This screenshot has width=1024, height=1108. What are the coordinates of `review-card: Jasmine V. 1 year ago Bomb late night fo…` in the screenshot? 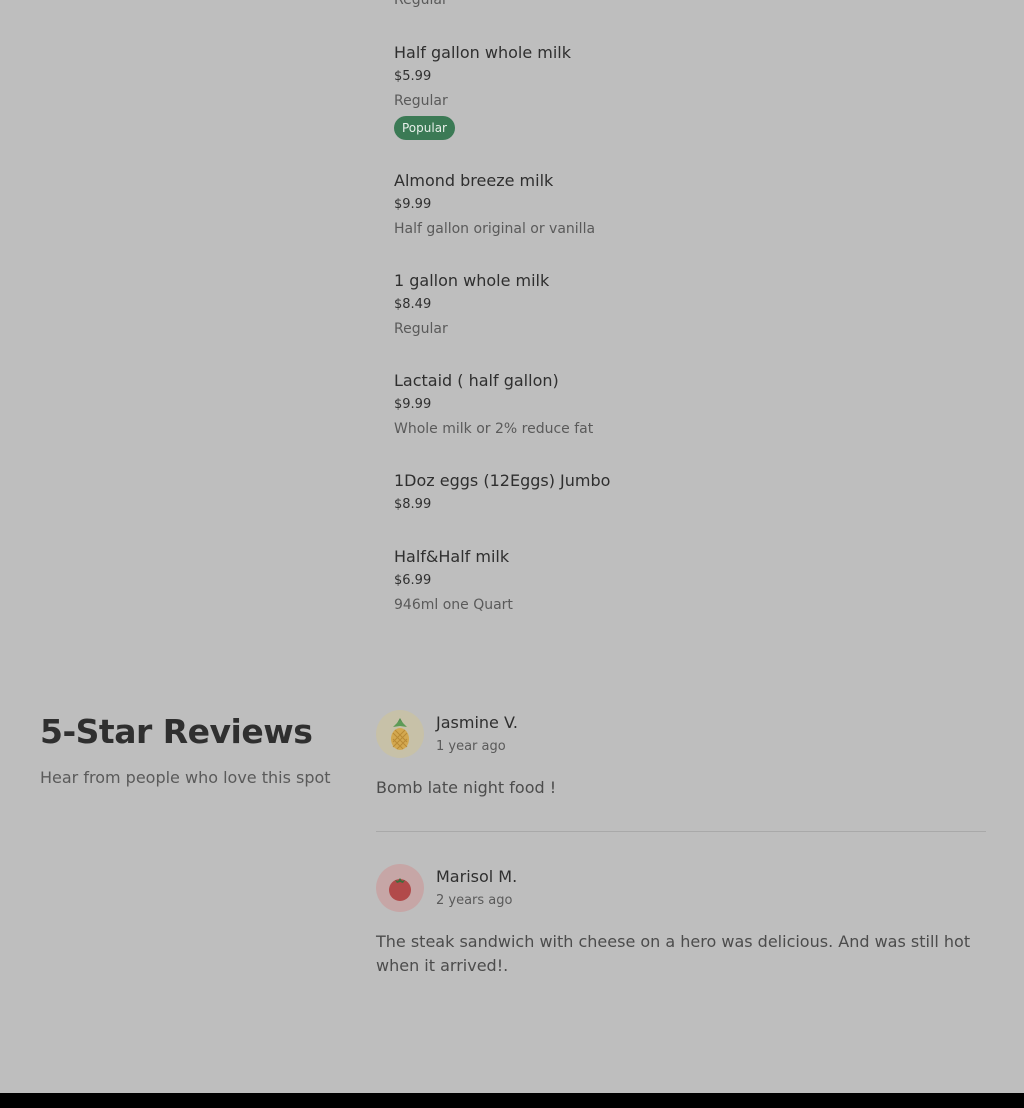 It's located at (681, 755).